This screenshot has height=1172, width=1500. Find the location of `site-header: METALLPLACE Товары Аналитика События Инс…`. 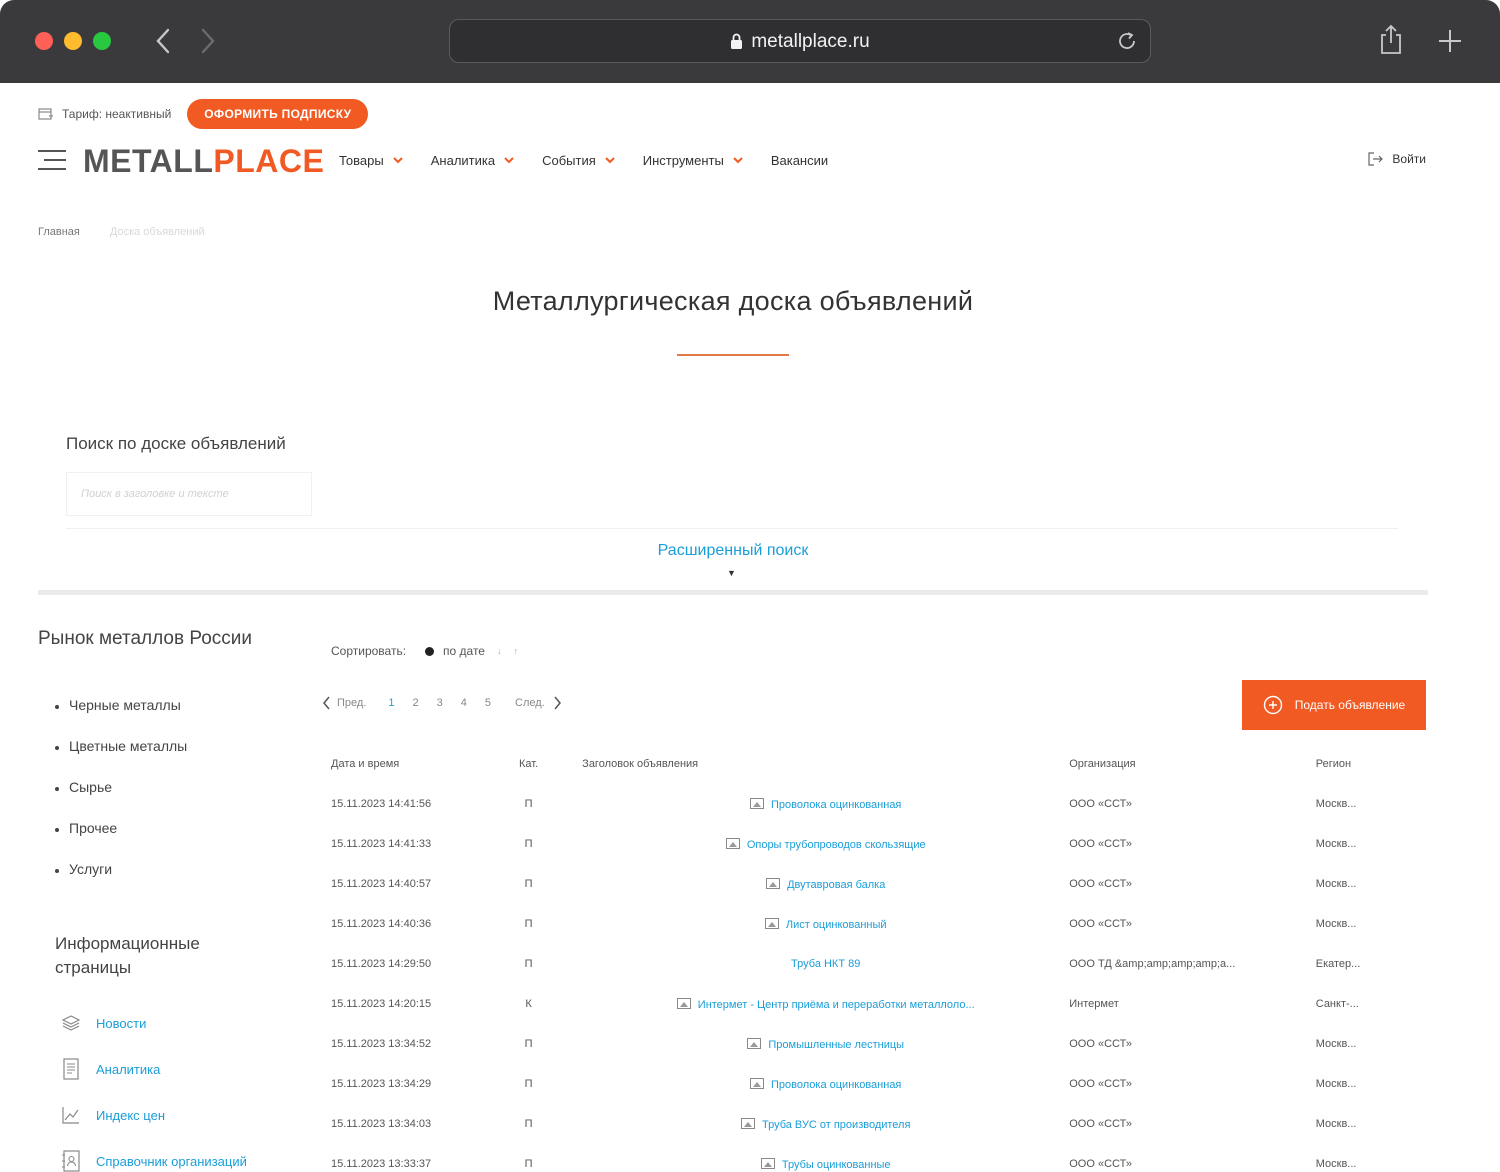

site-header: METALLPLACE Товары Аналитика События Инс… is located at coordinates (733, 162).